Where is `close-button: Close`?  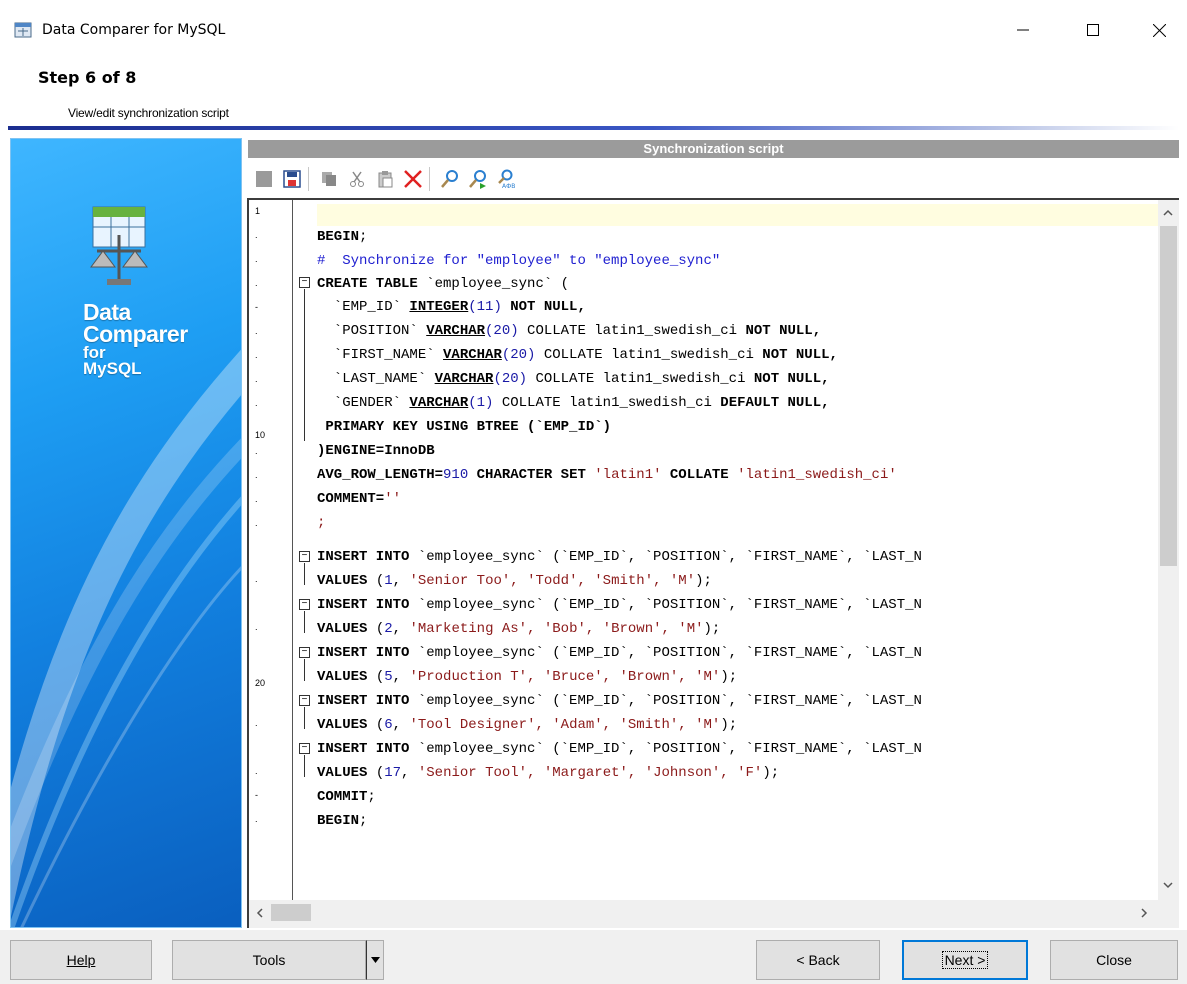 close-button: Close is located at coordinates (1114, 960).